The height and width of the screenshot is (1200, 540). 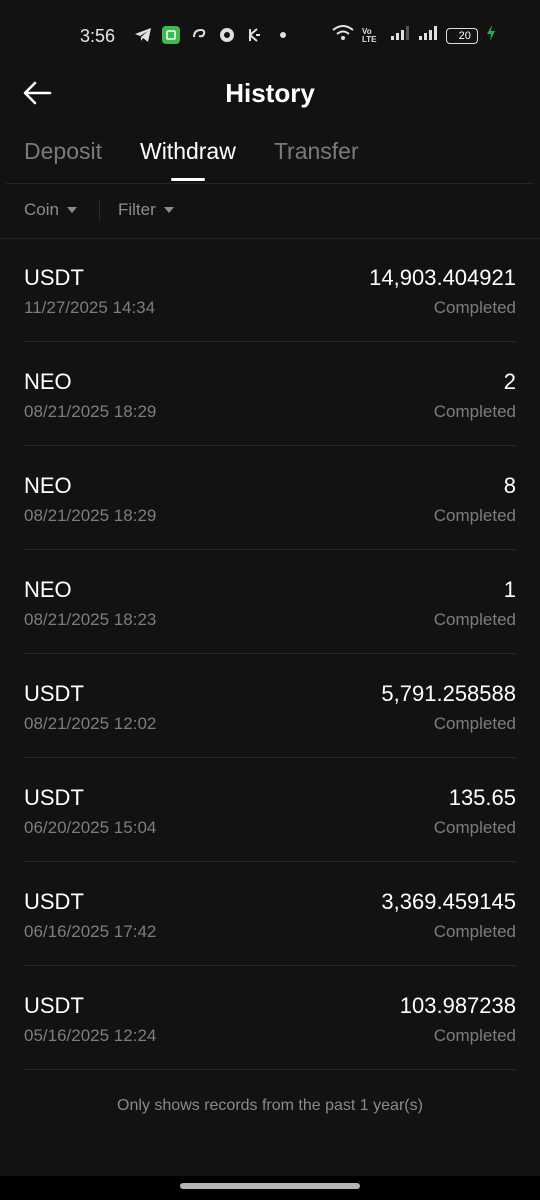 I want to click on signal-icon, so click(x=400, y=35).